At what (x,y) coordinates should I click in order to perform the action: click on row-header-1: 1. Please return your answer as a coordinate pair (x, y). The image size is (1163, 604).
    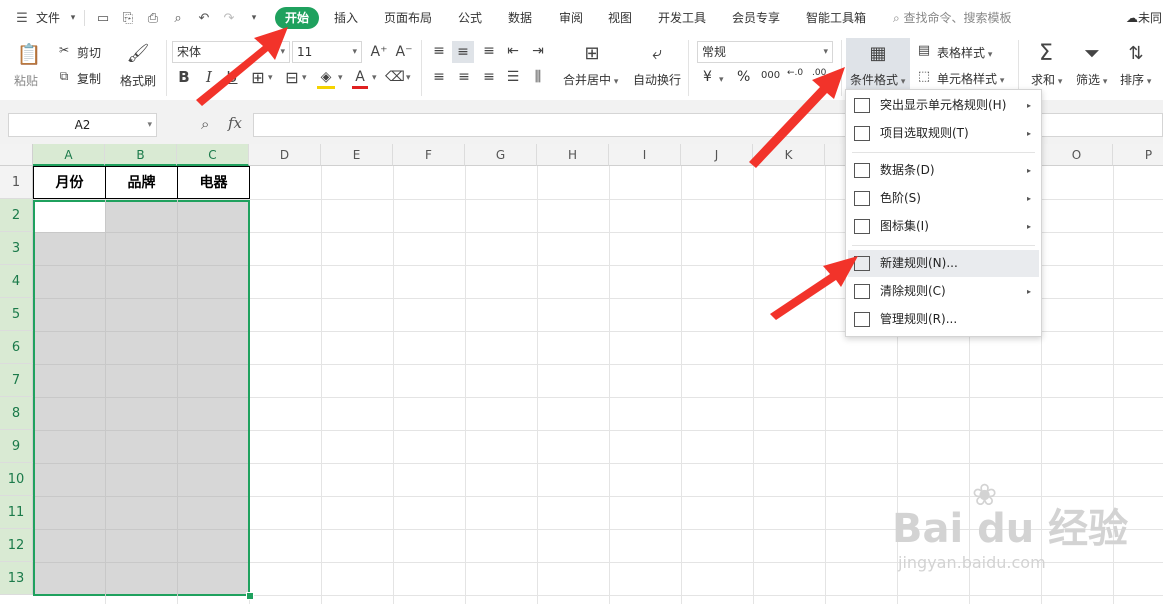
    Looking at the image, I should click on (16, 182).